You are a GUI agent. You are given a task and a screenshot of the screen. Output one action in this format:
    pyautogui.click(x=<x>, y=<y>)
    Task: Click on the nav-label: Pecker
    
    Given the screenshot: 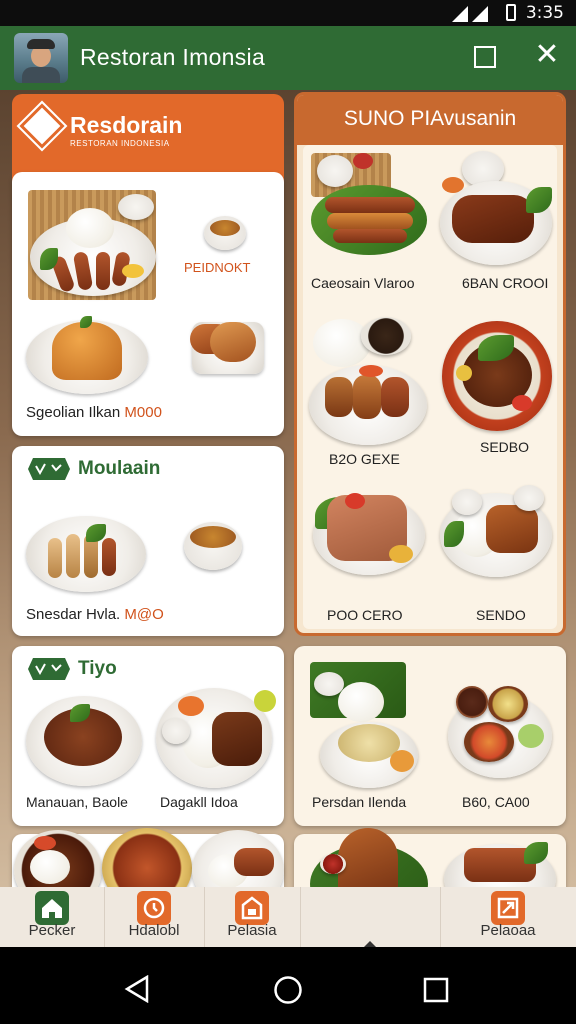 What is the action you would take?
    pyautogui.click(x=52, y=930)
    